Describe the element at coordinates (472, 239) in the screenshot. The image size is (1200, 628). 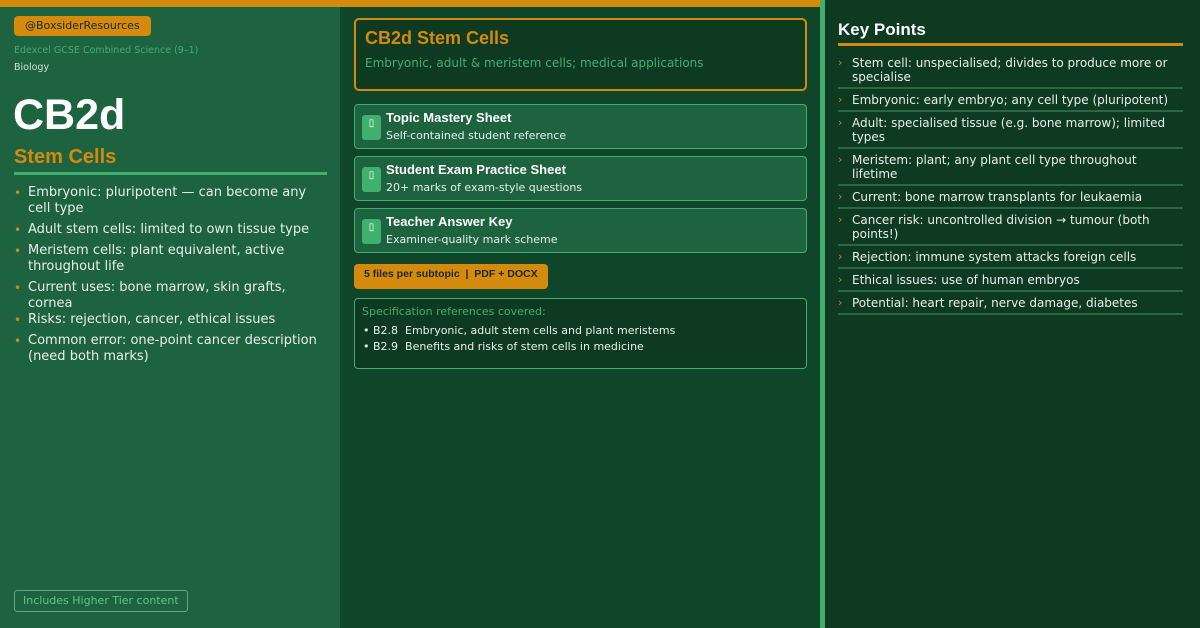
I see `resource-description: Examiner-quality mark scheme` at that location.